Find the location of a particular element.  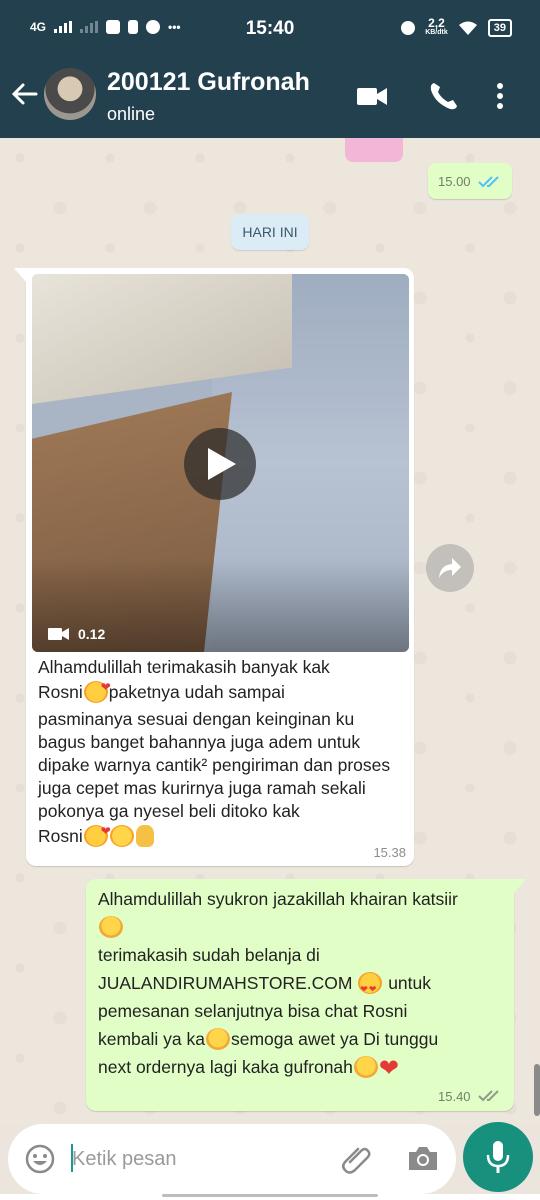

read-ticks-icon is located at coordinates (488, 182).